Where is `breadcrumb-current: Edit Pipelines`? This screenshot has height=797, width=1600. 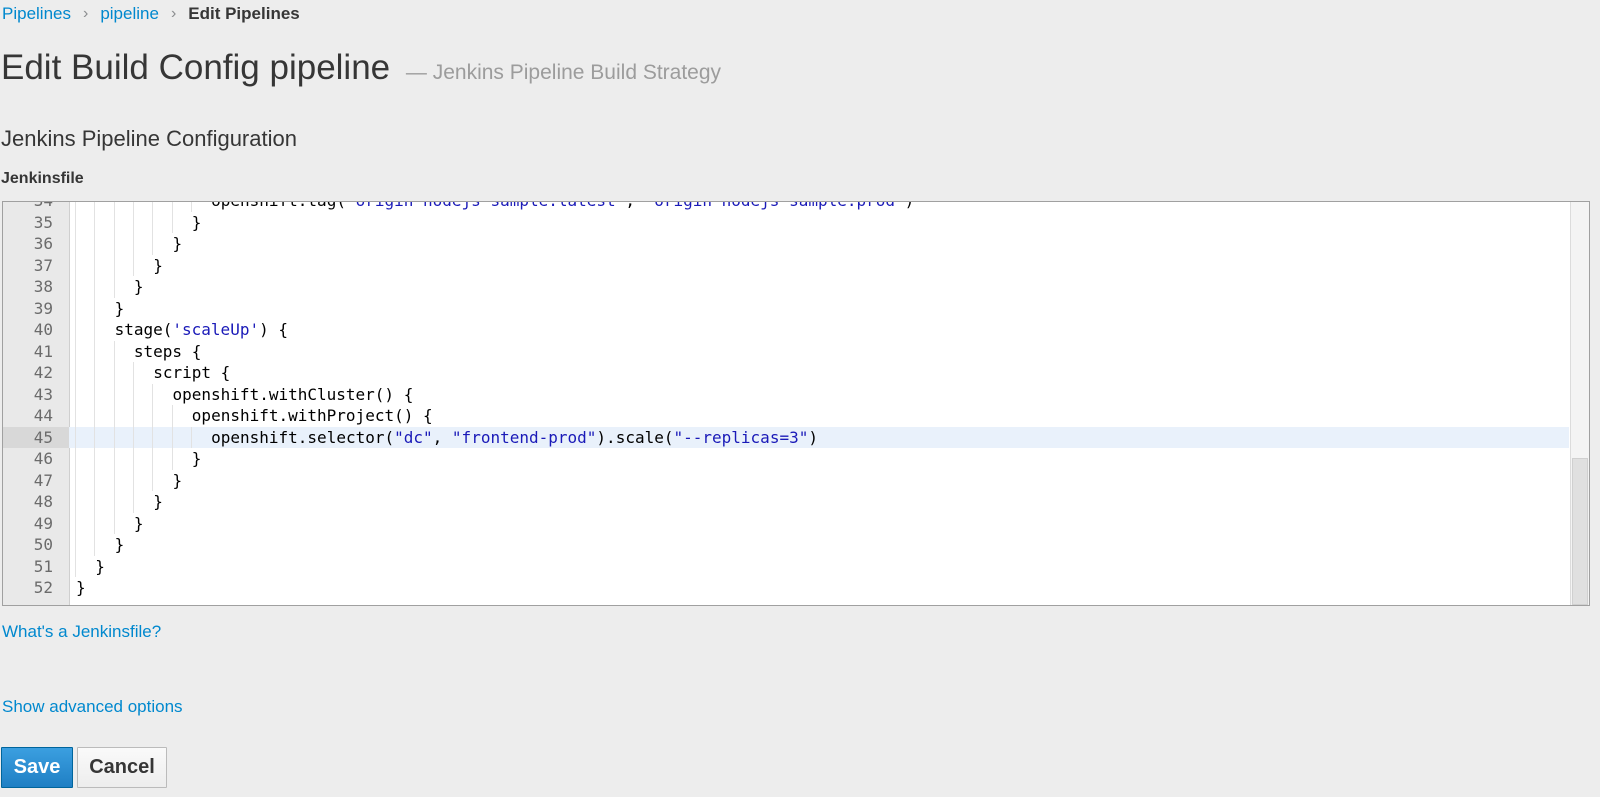 breadcrumb-current: Edit Pipelines is located at coordinates (244, 13).